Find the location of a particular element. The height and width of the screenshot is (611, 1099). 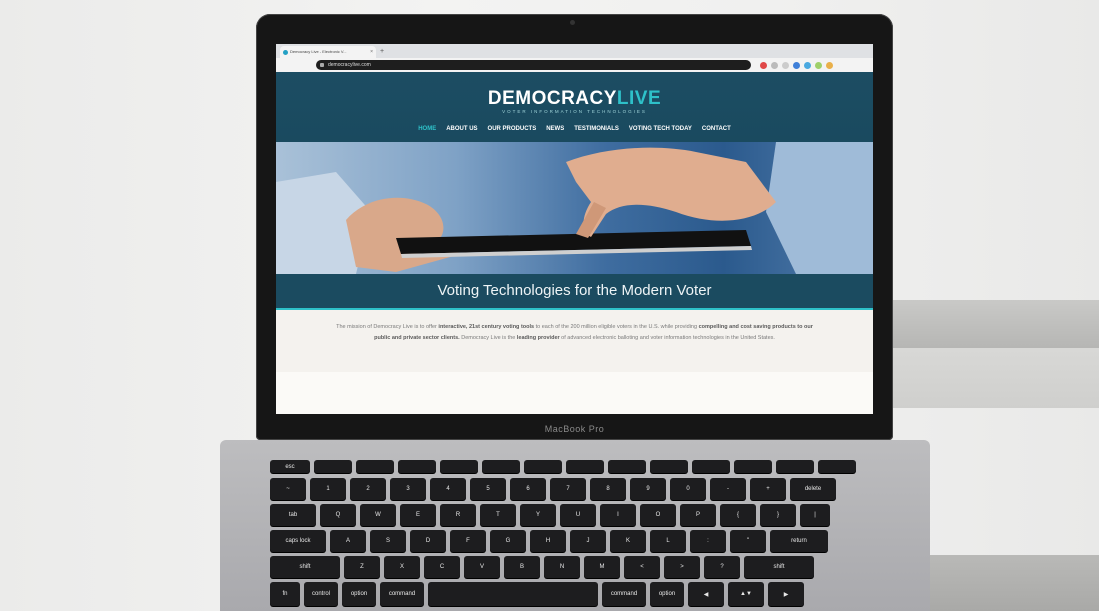

key: ~ is located at coordinates (288, 489).